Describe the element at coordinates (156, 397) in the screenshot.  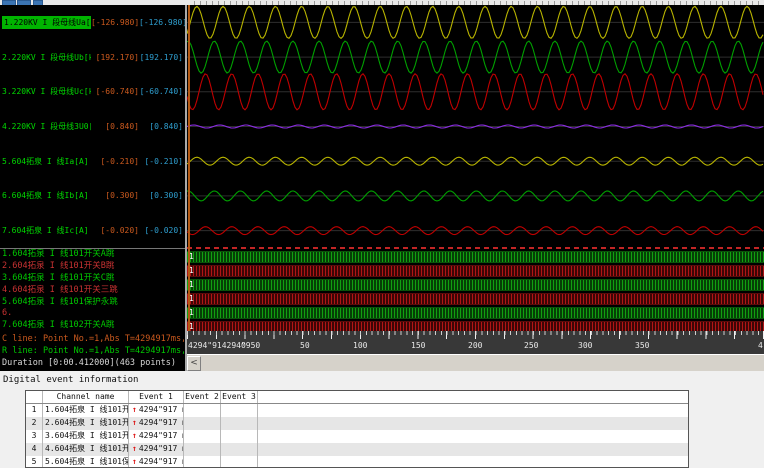
I see `column-header: Event 1` at that location.